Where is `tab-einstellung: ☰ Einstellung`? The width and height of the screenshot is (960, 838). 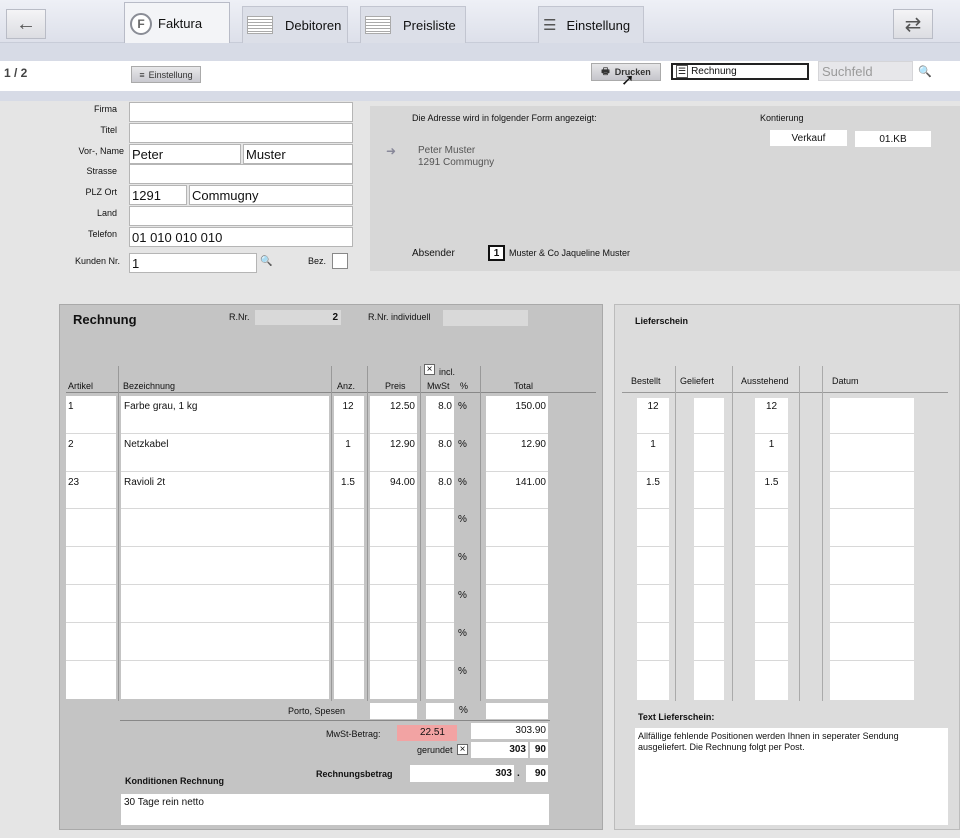
tab-einstellung: ☰ Einstellung is located at coordinates (591, 24).